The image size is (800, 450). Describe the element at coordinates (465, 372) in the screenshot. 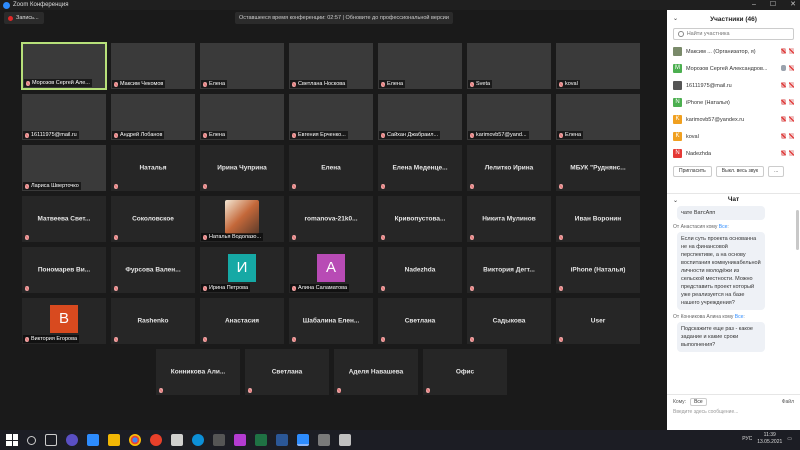

I see `participant-tile: Офис` at that location.